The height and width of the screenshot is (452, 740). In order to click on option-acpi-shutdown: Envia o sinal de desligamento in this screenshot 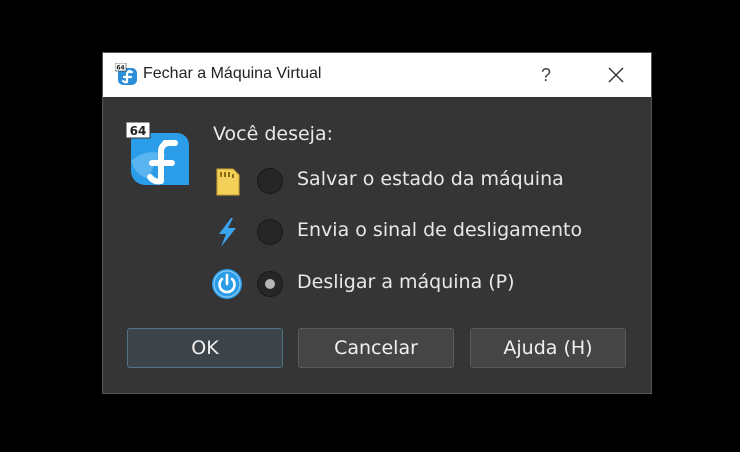, I will do `click(421, 232)`.